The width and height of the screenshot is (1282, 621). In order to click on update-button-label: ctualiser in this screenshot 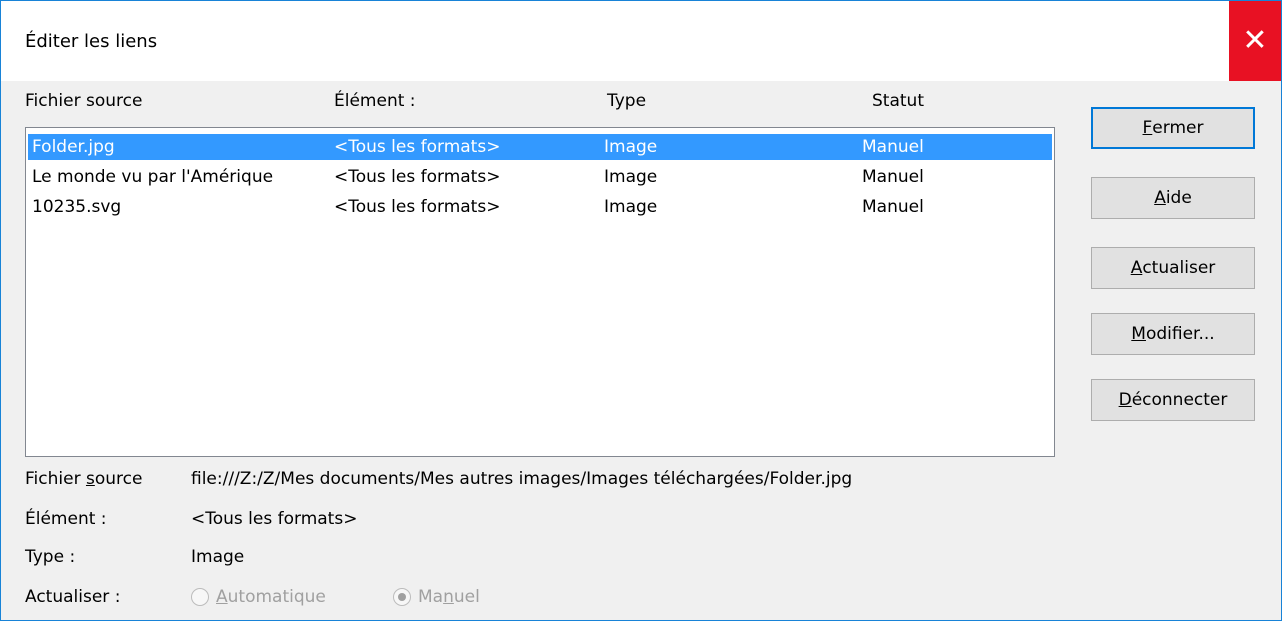, I will do `click(1179, 268)`.